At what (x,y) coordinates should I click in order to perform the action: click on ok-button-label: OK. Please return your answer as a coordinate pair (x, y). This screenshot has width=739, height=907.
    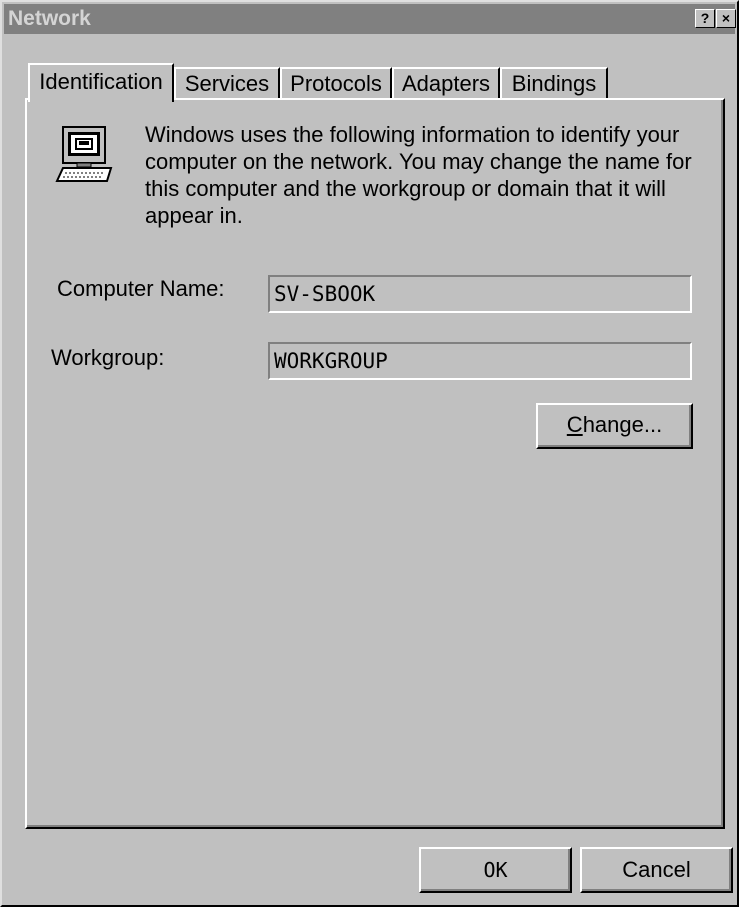
    Looking at the image, I should click on (495, 870).